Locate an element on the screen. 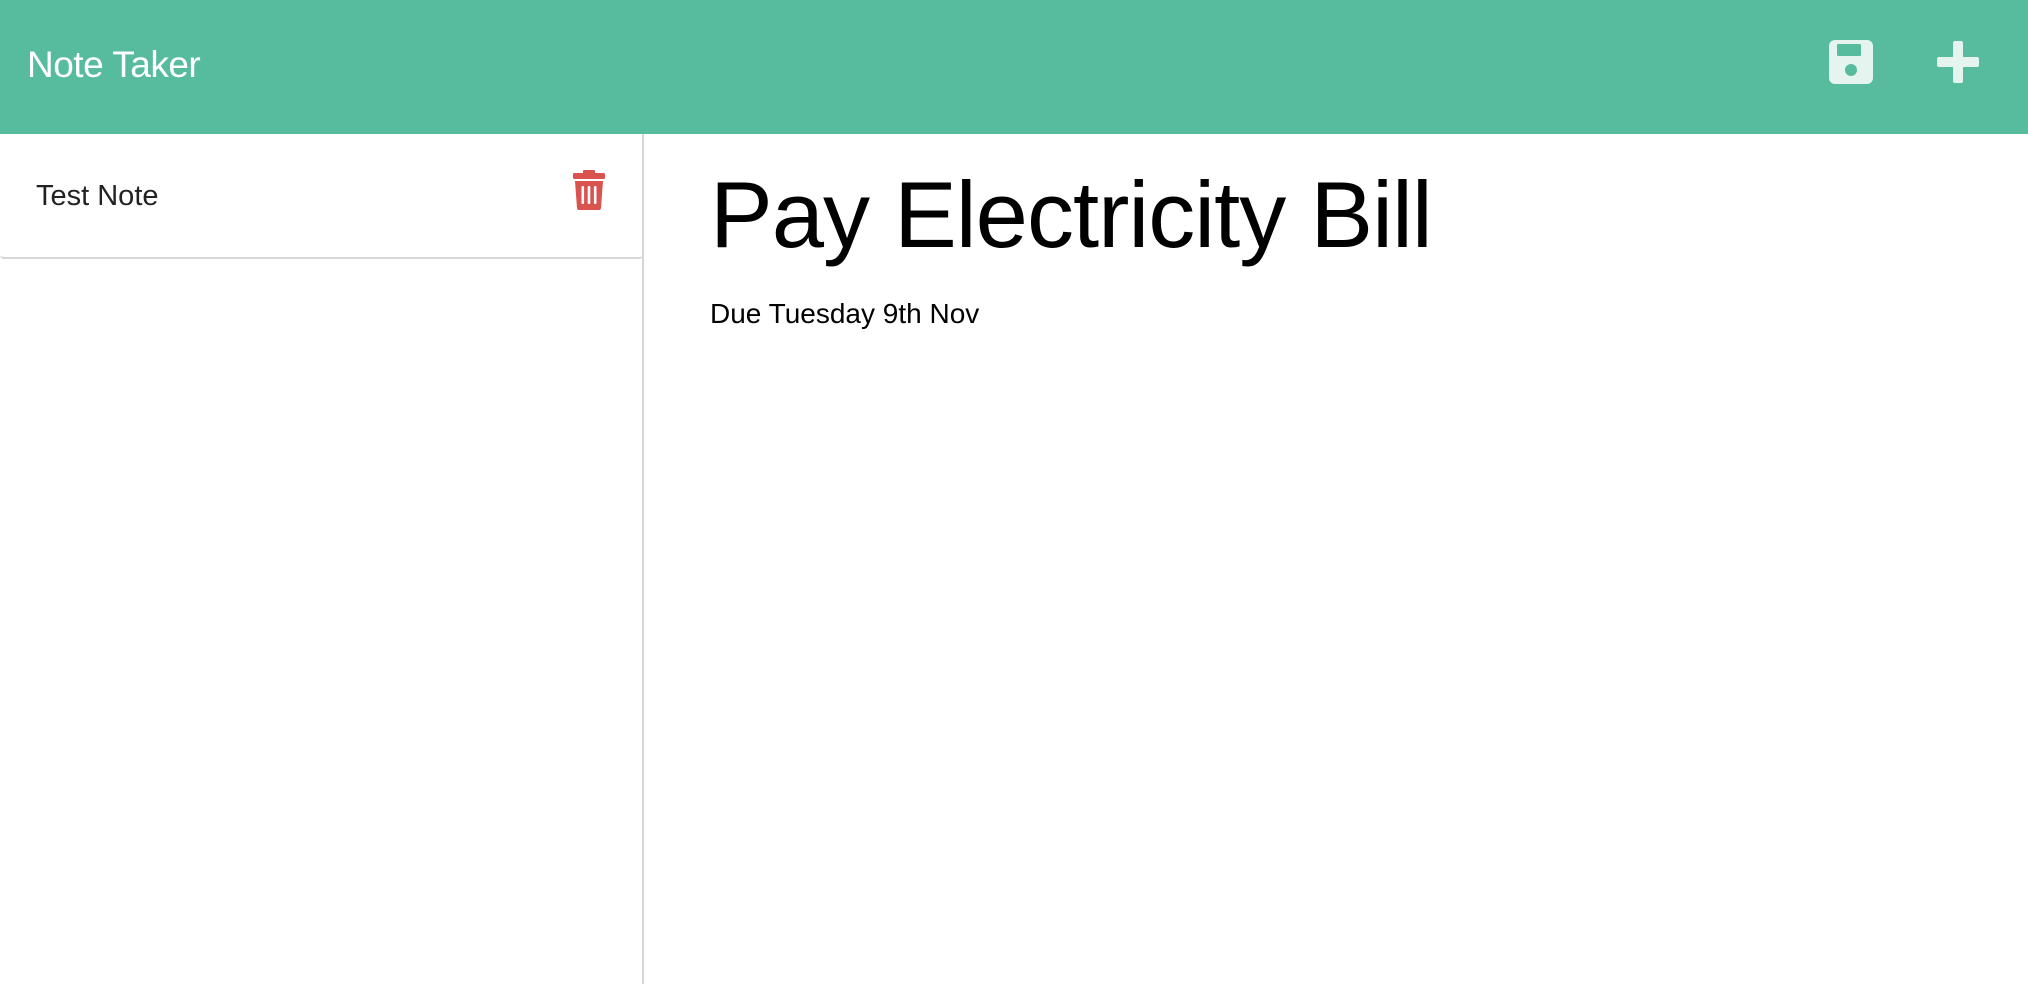 This screenshot has width=2028, height=984. floppy-disk-icon is located at coordinates (1851, 62).